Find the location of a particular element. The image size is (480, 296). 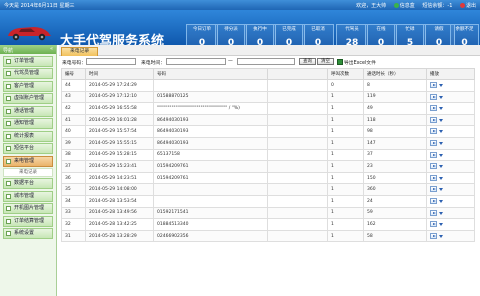

tab-call-records: 来电记录 is located at coordinates (80, 51).